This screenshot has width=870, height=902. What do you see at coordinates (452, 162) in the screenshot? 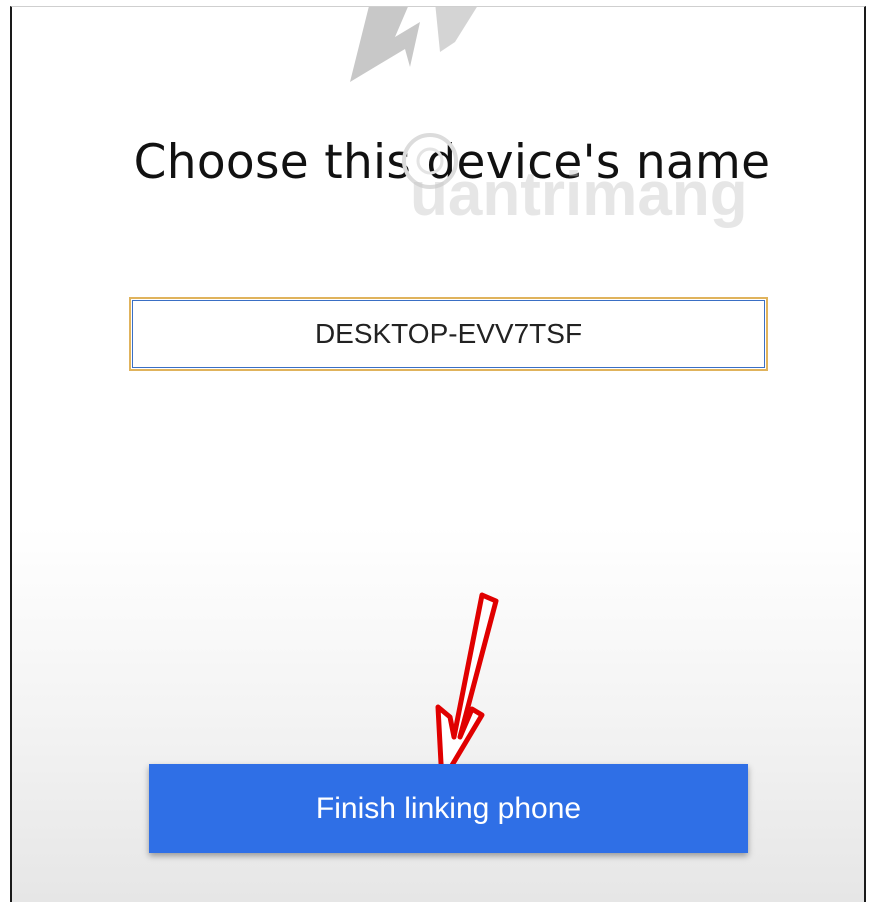
I see `page-title: Choose this device's name` at bounding box center [452, 162].